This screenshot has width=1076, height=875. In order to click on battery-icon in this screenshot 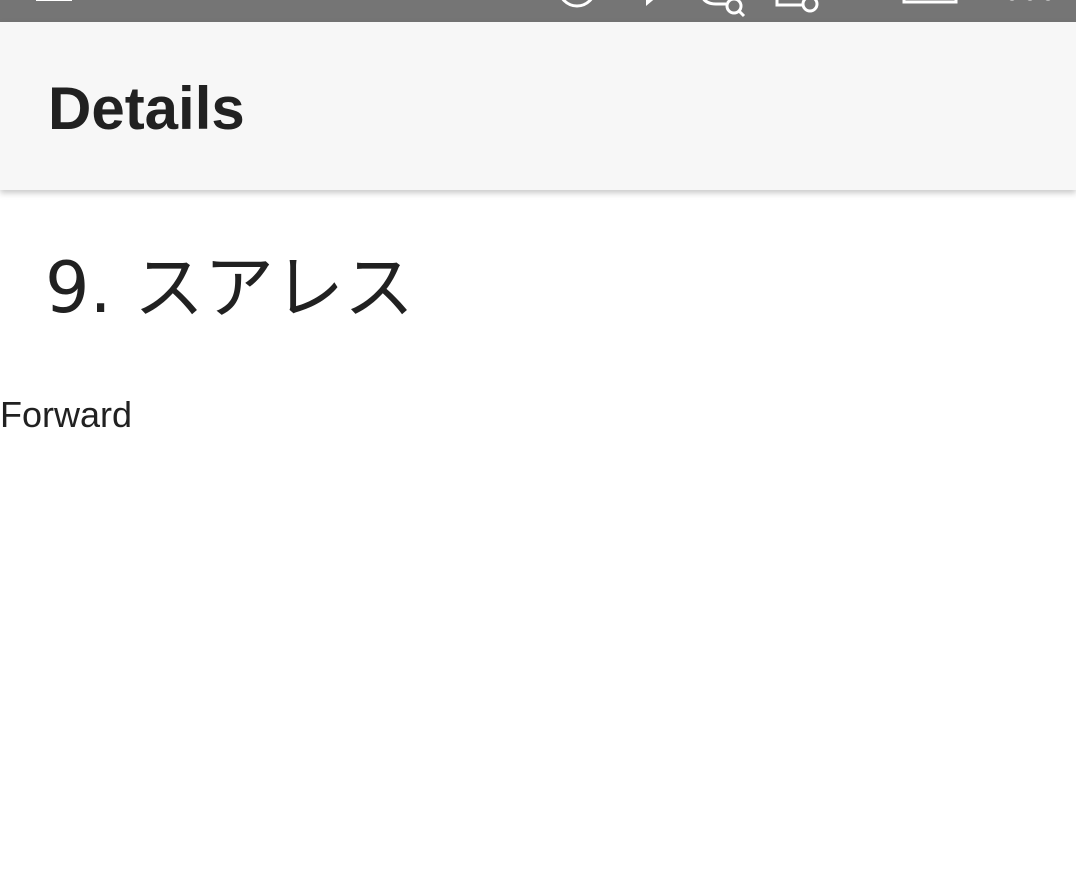, I will do `click(930, 2)`.